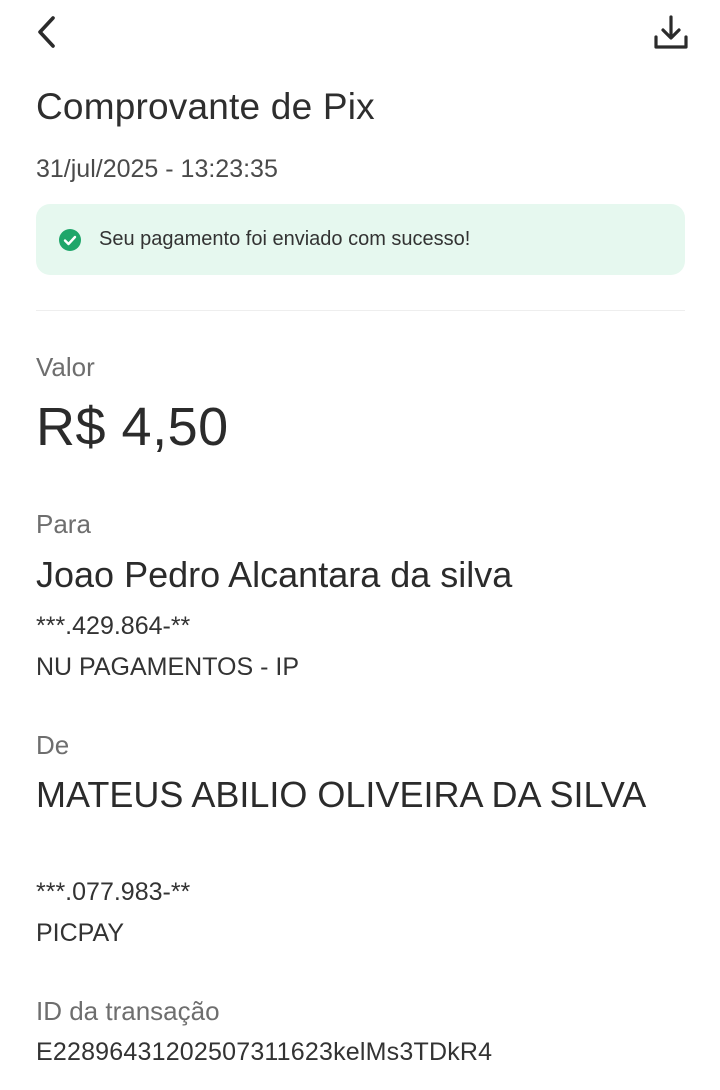 This screenshot has width=720, height=1090. I want to click on divider, so click(360, 310).